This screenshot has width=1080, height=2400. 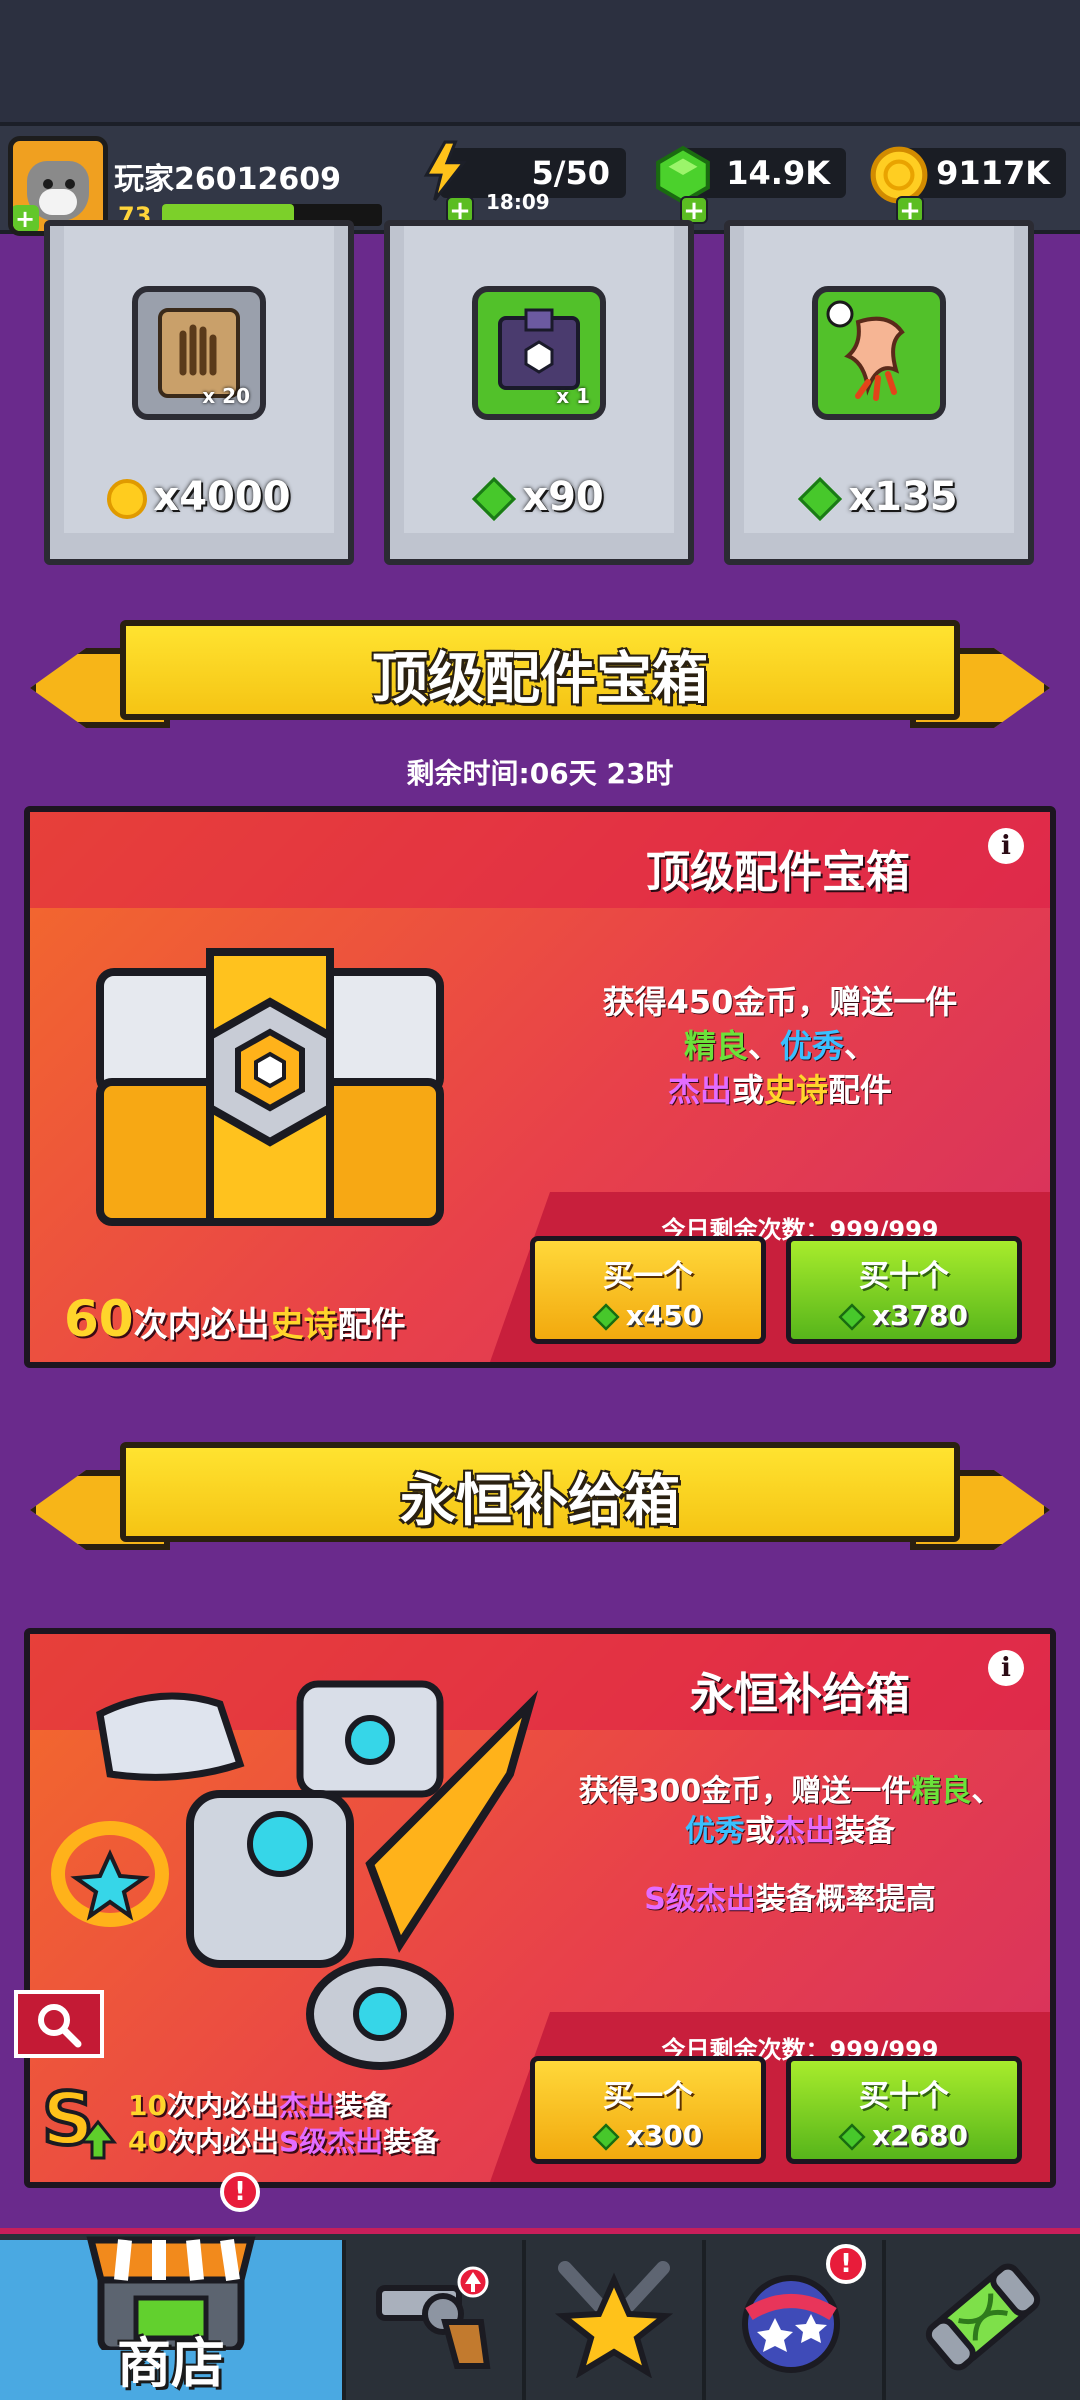 What do you see at coordinates (226, 396) in the screenshot?
I see `item-quantity: x 20` at bounding box center [226, 396].